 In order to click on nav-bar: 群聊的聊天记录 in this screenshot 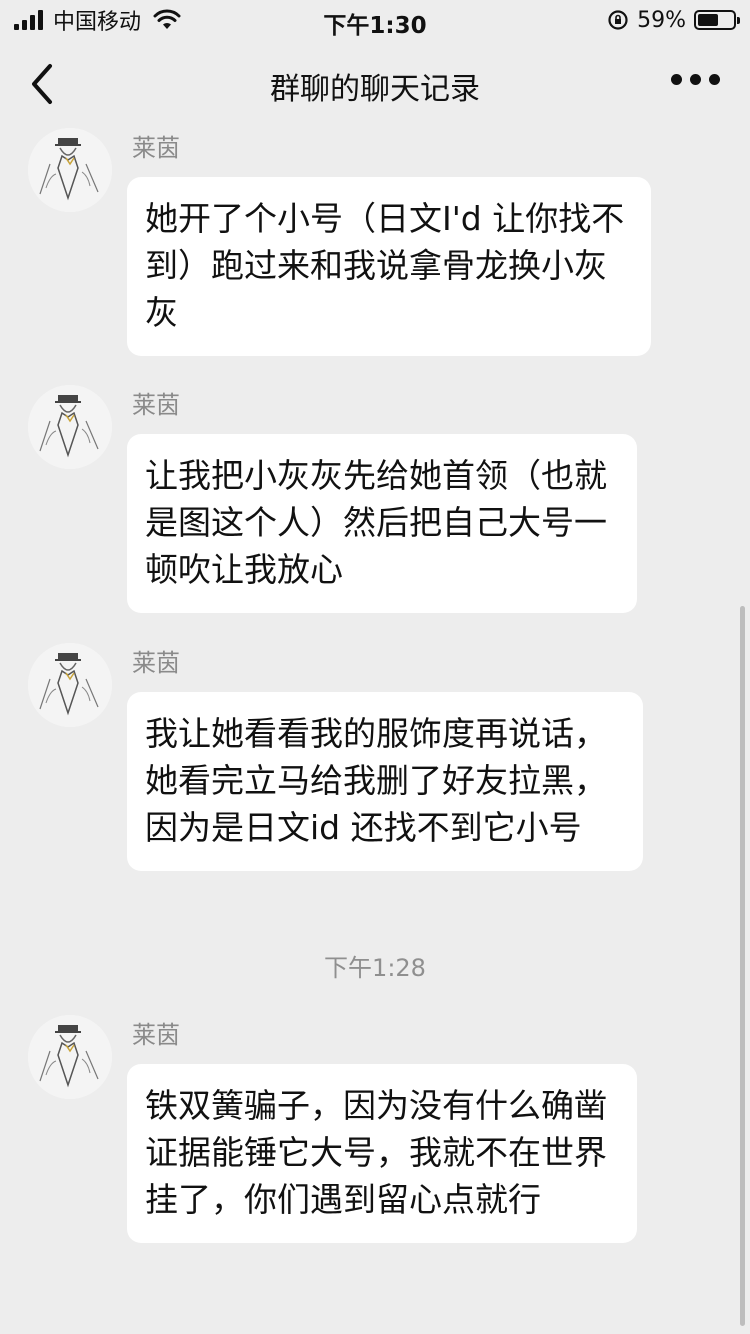, I will do `click(375, 84)`.